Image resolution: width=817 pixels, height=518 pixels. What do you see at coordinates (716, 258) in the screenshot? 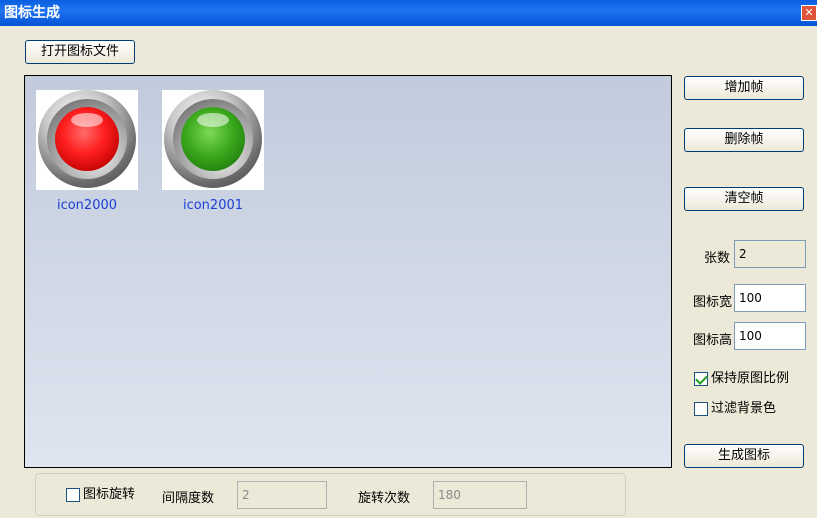
I see `count-label: 张数` at bounding box center [716, 258].